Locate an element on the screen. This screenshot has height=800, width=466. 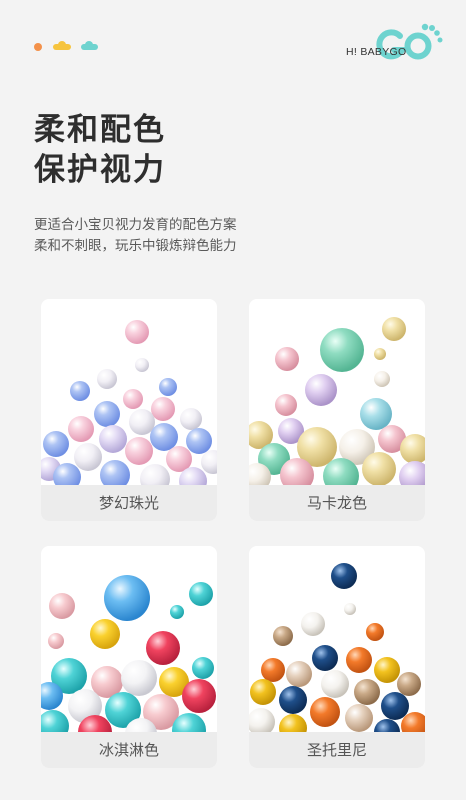
card-caption: 马卡龙色 is located at coordinates (337, 503).